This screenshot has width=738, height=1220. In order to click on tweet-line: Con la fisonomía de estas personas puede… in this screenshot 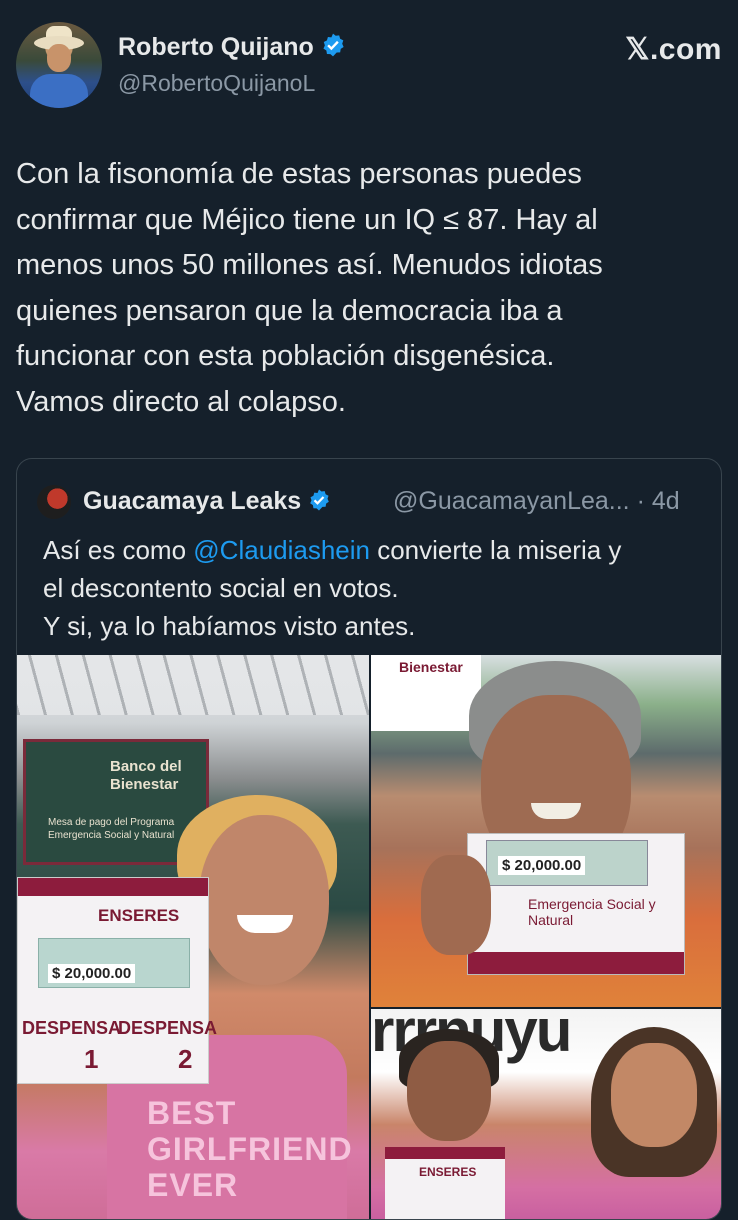, I will do `click(299, 174)`.